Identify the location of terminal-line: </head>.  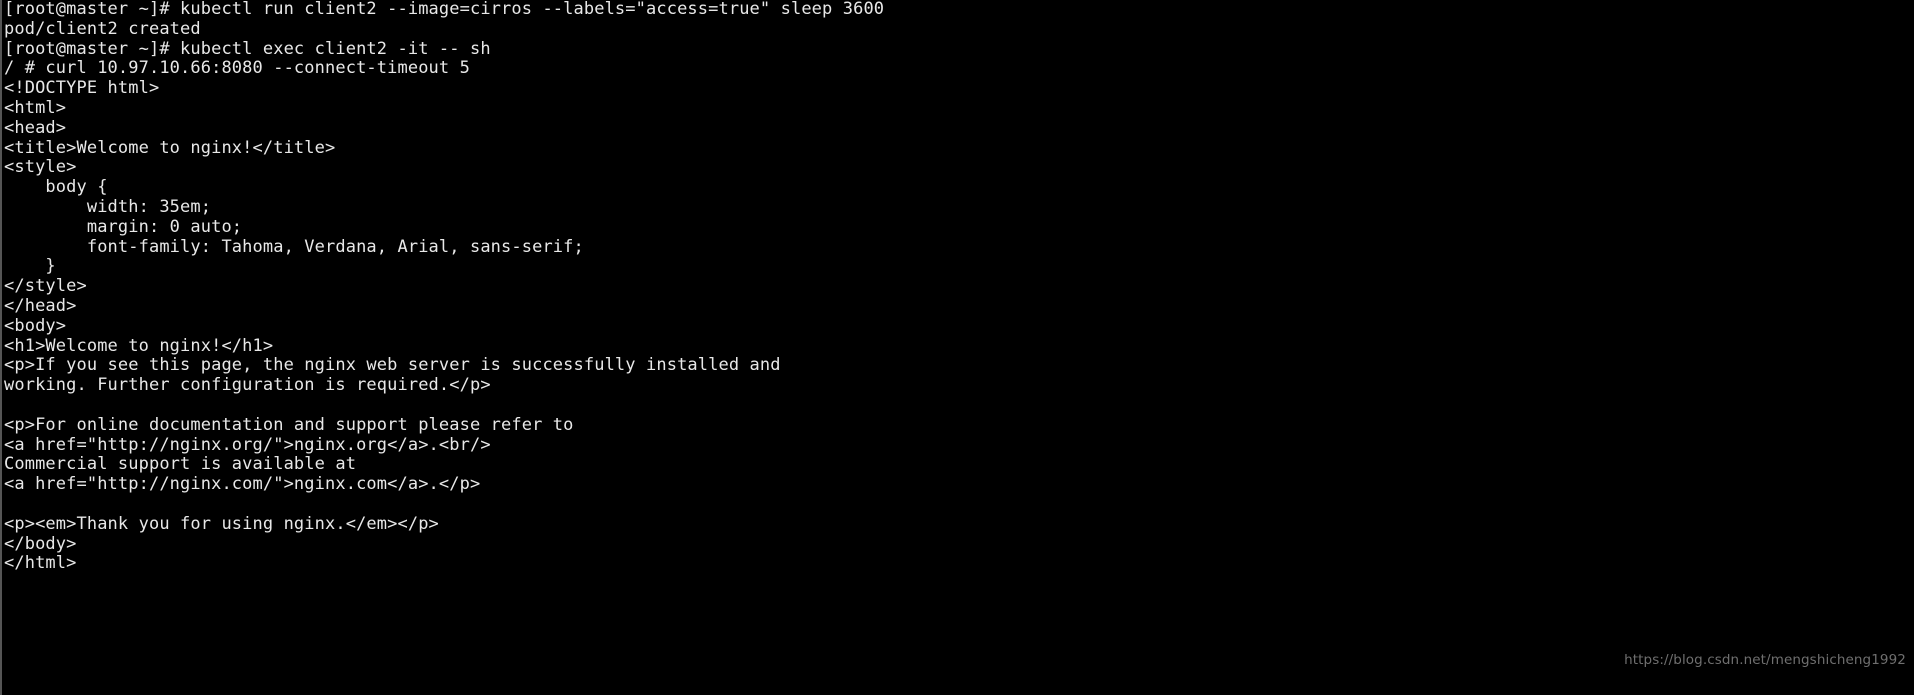
(40, 305).